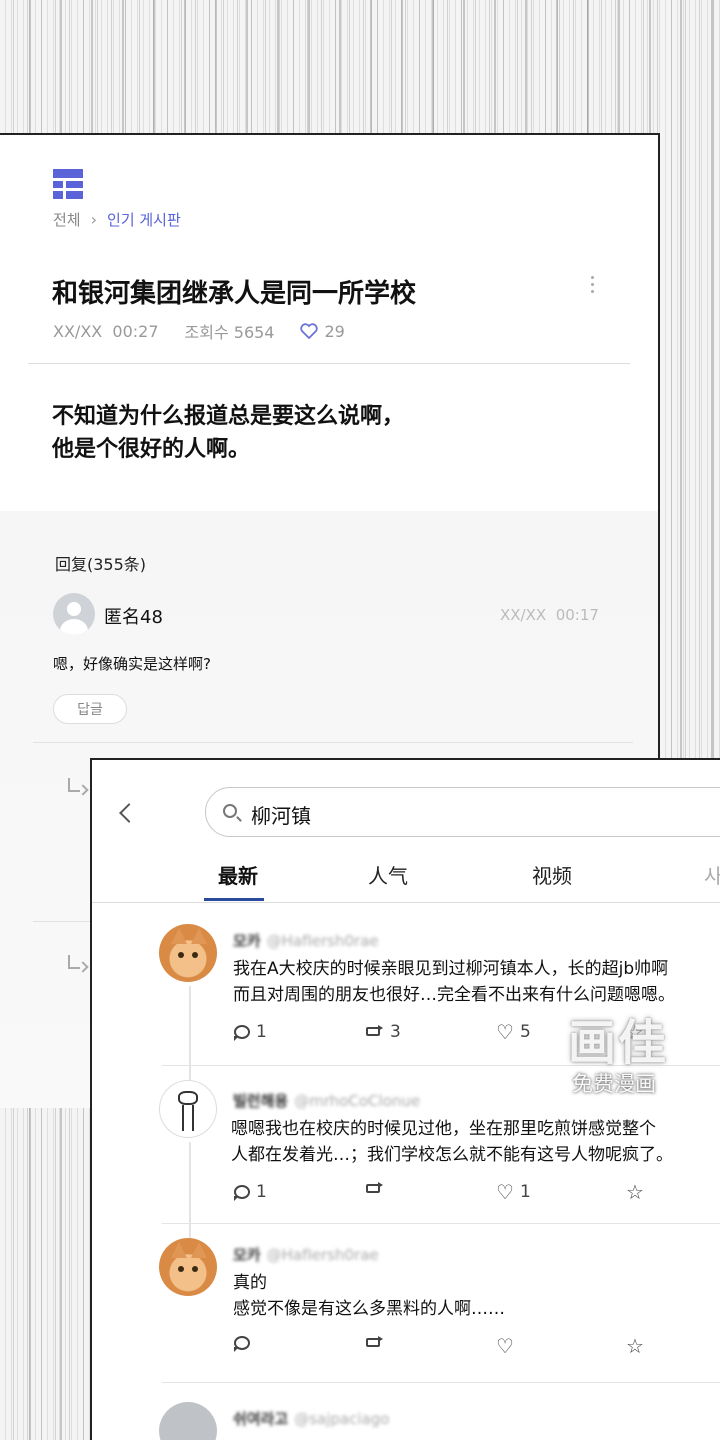  What do you see at coordinates (342, 1419) in the screenshot?
I see `tweet-author-handle: @sajpaciago` at bounding box center [342, 1419].